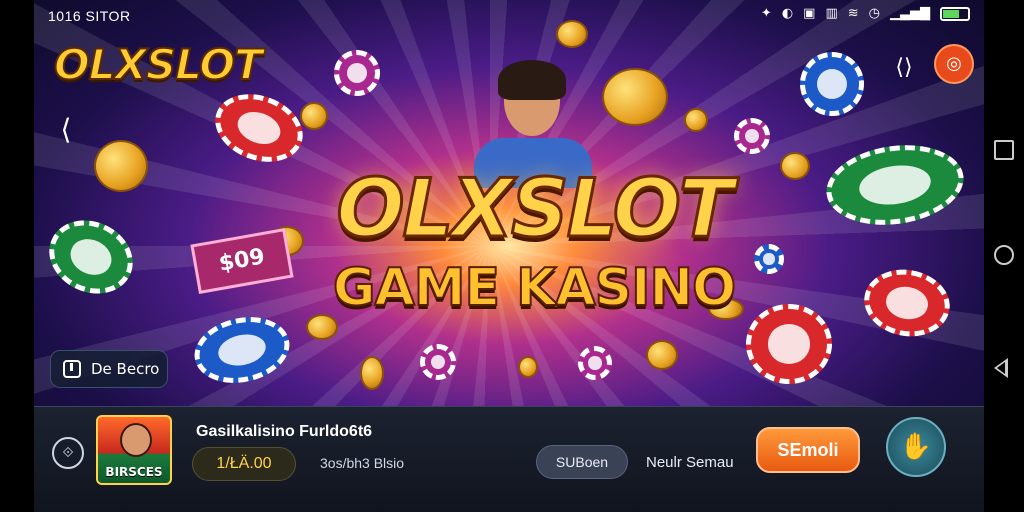 The image size is (1024, 512). What do you see at coordinates (766, 13) in the screenshot?
I see `notification-icon: ✦` at bounding box center [766, 13].